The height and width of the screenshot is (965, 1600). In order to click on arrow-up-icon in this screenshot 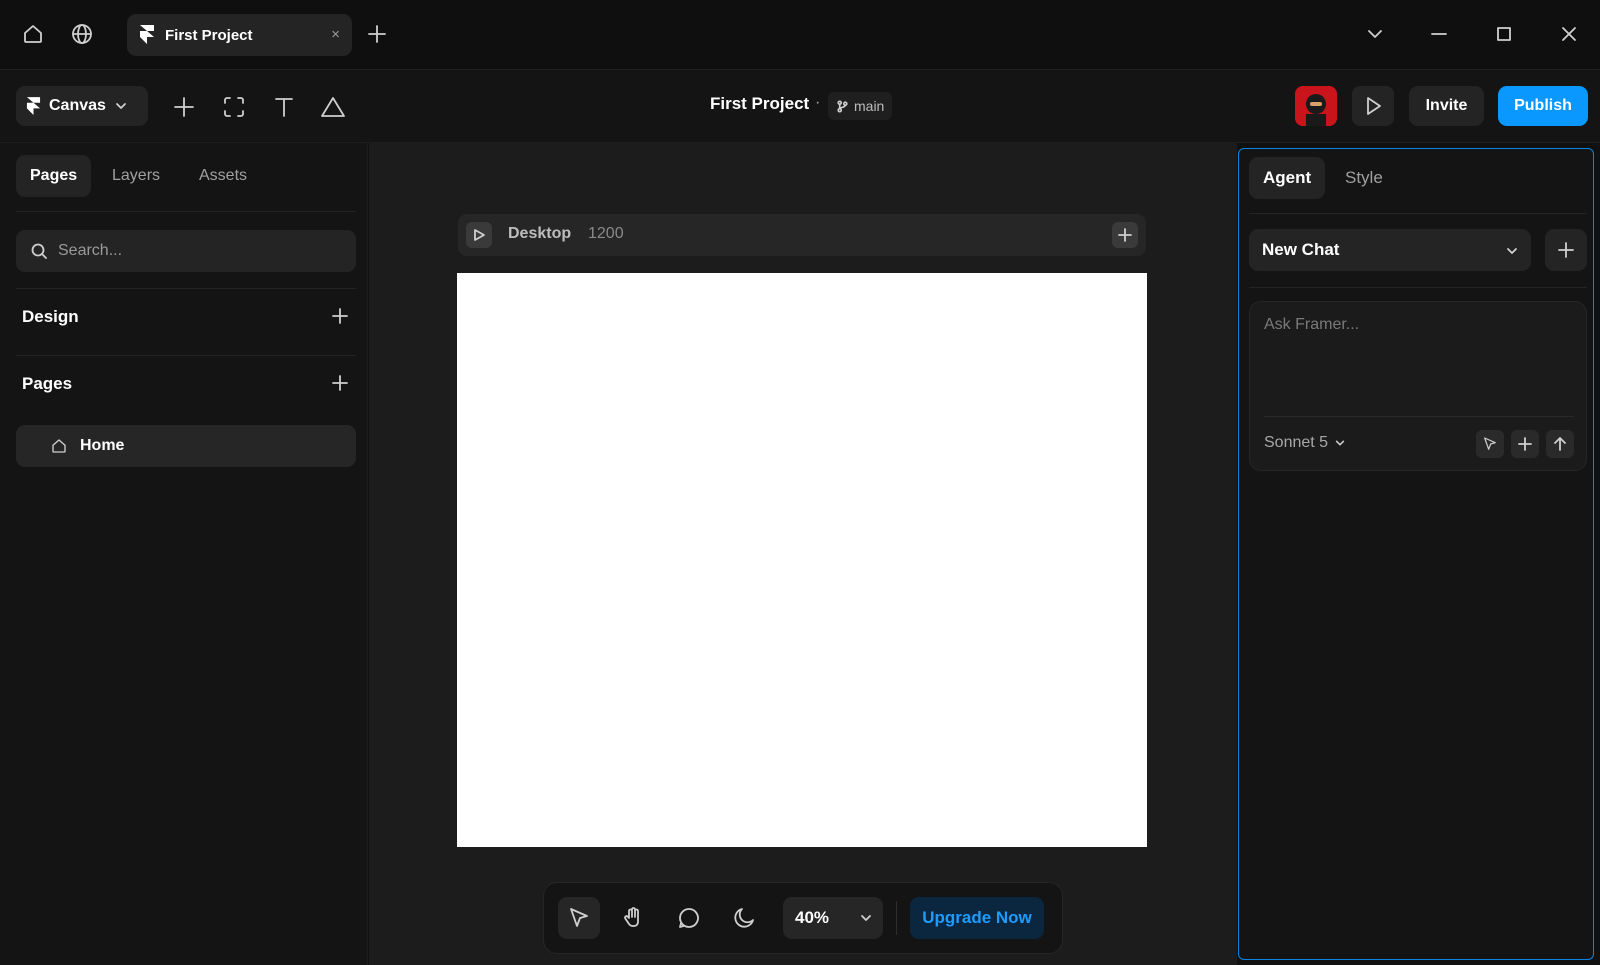, I will do `click(1560, 444)`.